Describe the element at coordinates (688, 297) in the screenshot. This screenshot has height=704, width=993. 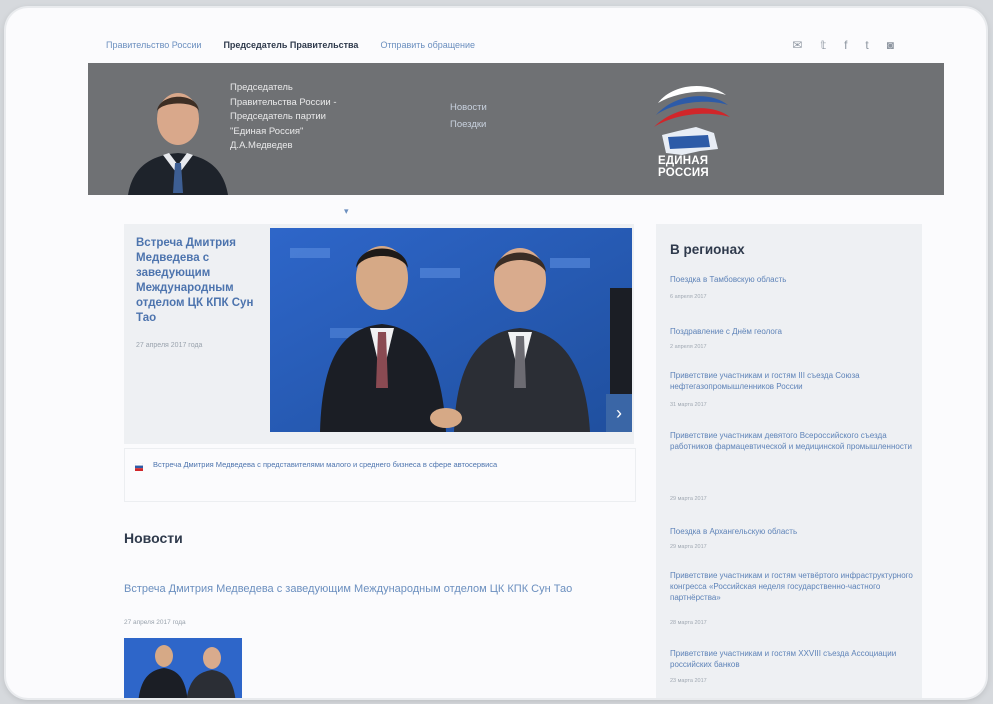
I see `region-item-date: 6 апреля 2017` at that location.